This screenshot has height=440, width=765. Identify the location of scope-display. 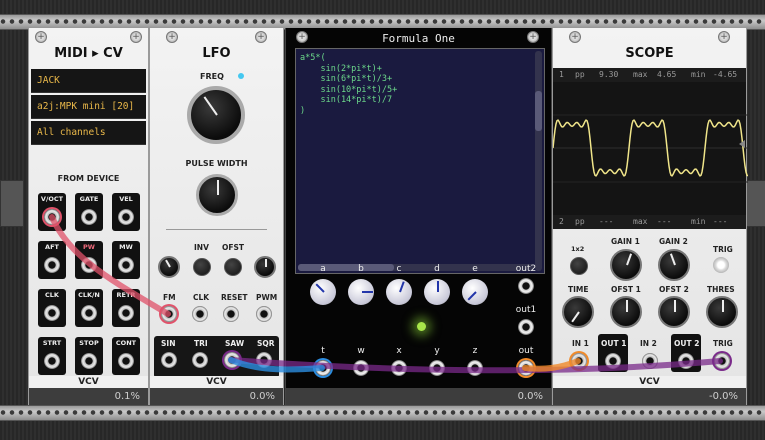
(650, 148).